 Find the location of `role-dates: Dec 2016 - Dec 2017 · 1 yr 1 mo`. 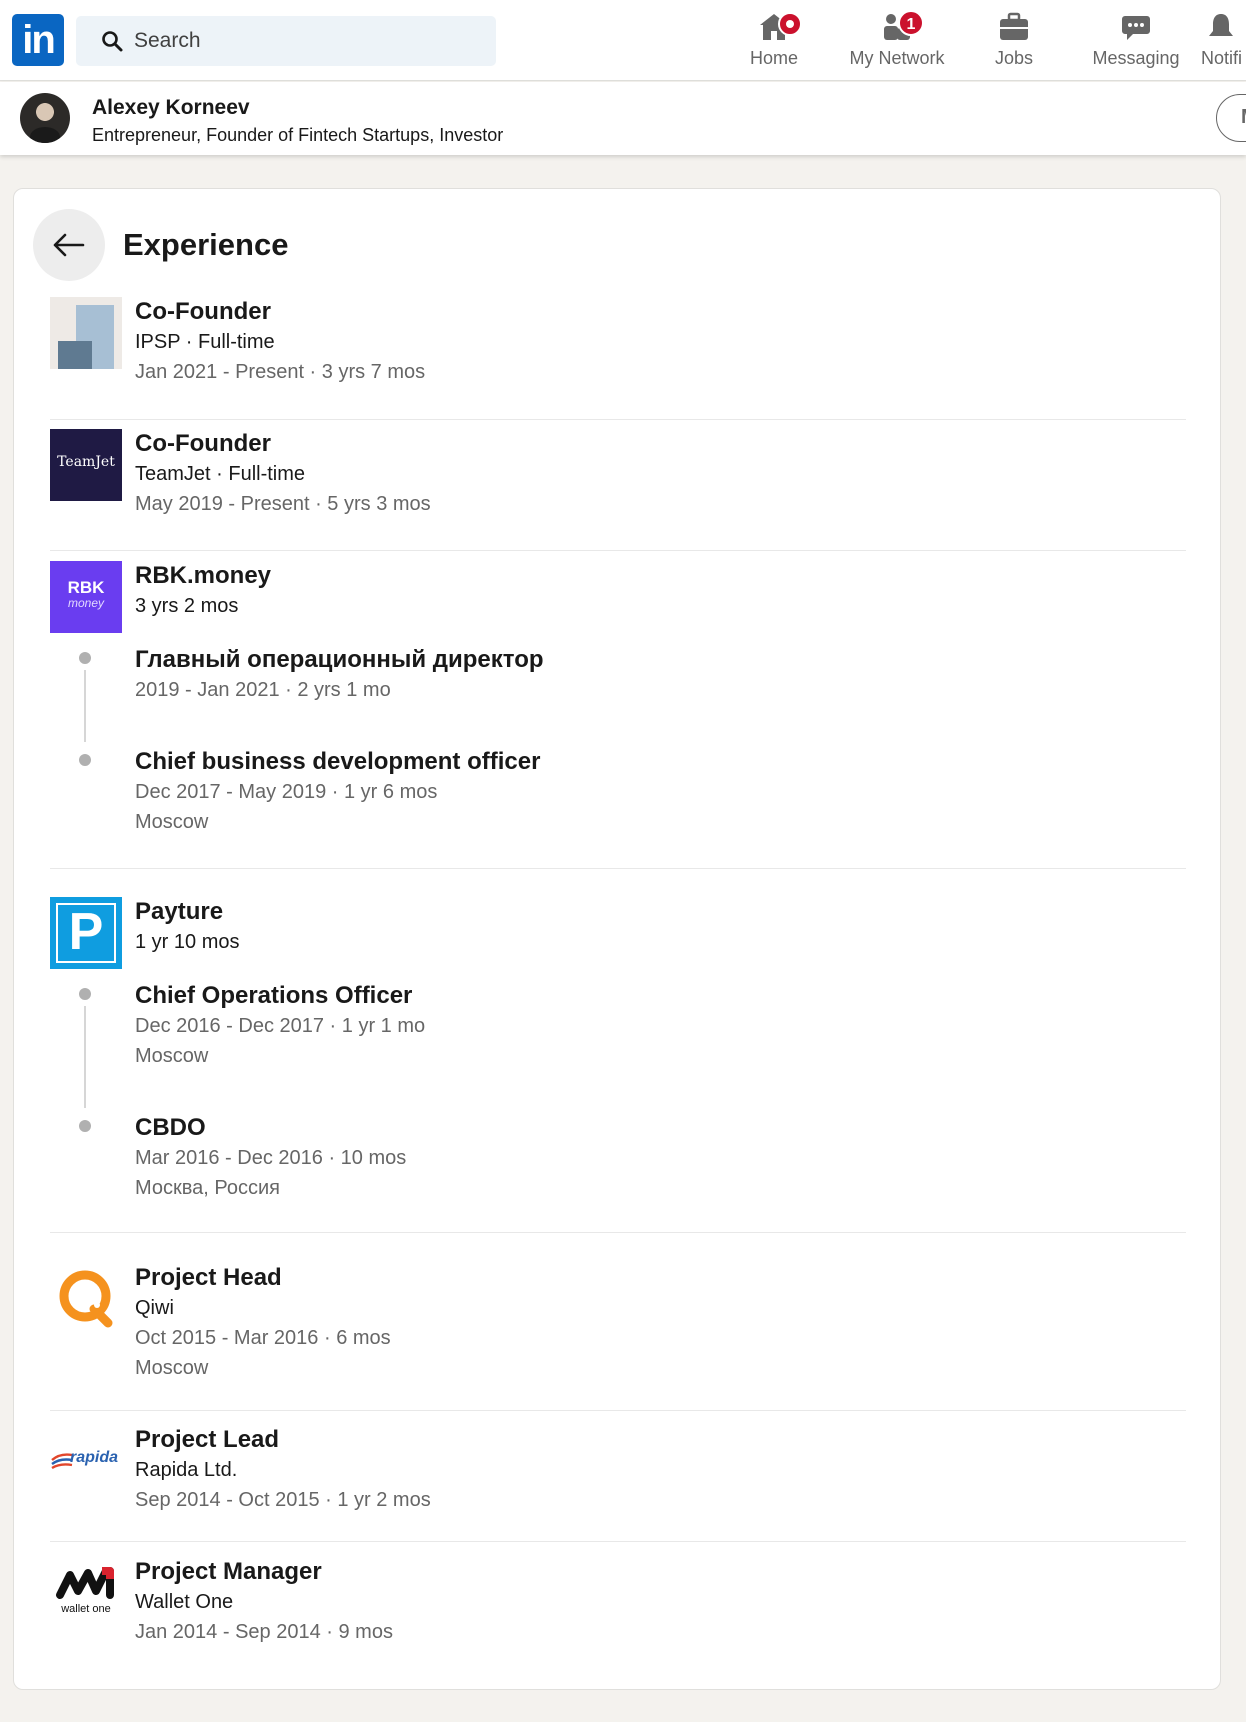

role-dates: Dec 2016 - Dec 2017 · 1 yr 1 mo is located at coordinates (280, 1026).